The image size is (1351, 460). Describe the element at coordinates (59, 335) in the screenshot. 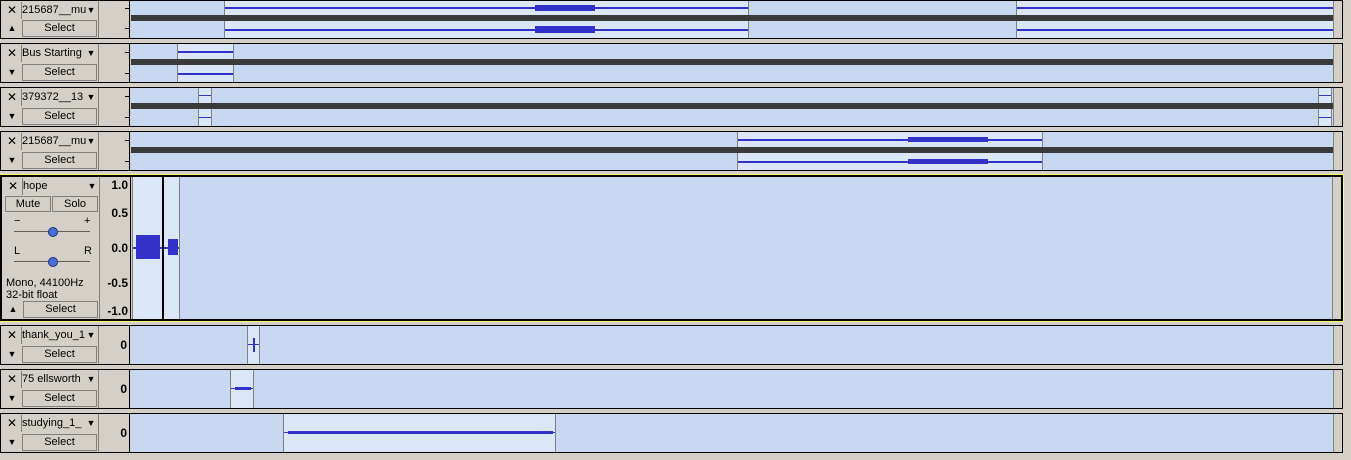

I see `track-name-menu: thank_you_1 ▼` at that location.